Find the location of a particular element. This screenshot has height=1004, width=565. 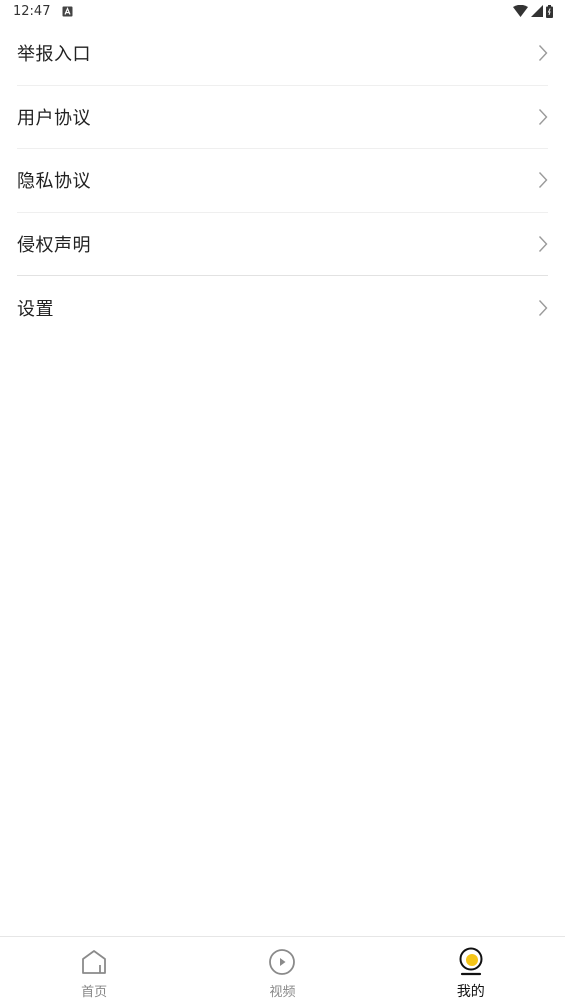

wifi-icon is located at coordinates (520, 11).